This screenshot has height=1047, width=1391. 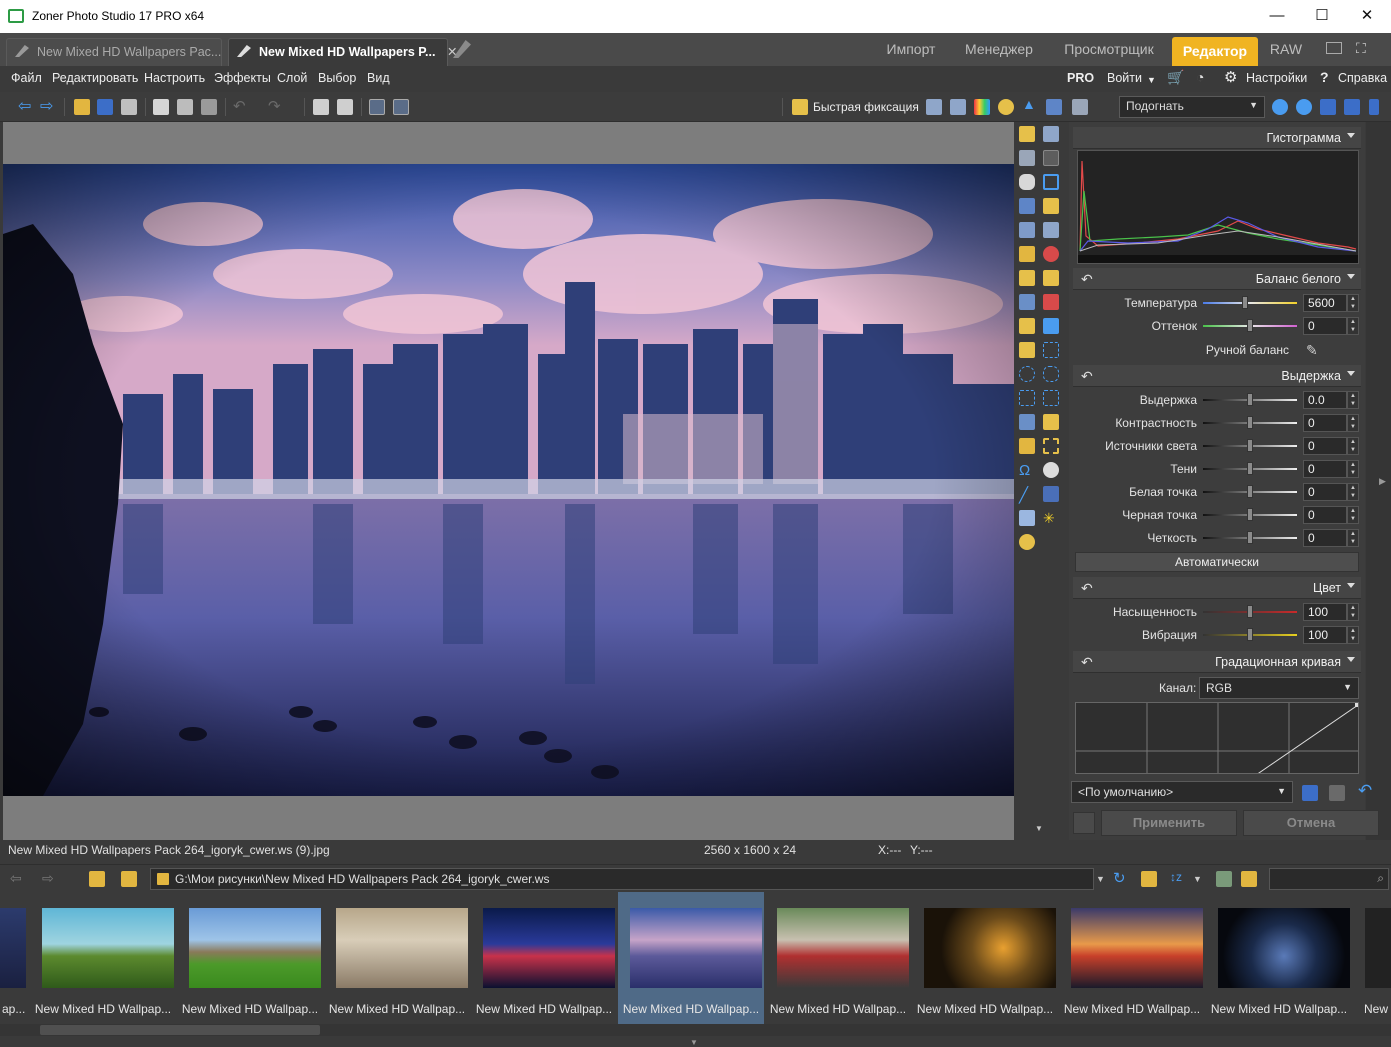 I want to click on document-tab-2: New Mixed HD Wallpapers P... ✕, so click(x=342, y=52).